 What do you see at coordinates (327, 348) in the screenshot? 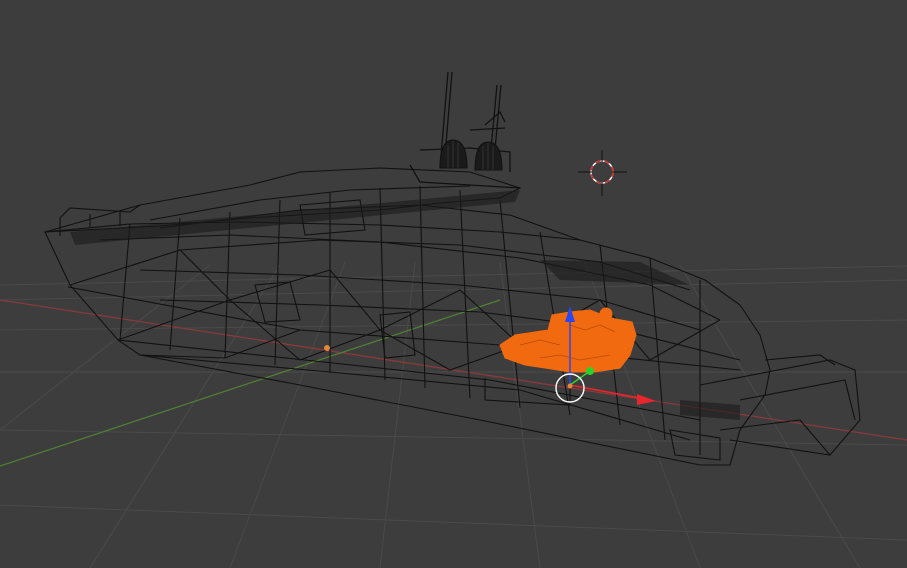
I see `object-origin-dot` at bounding box center [327, 348].